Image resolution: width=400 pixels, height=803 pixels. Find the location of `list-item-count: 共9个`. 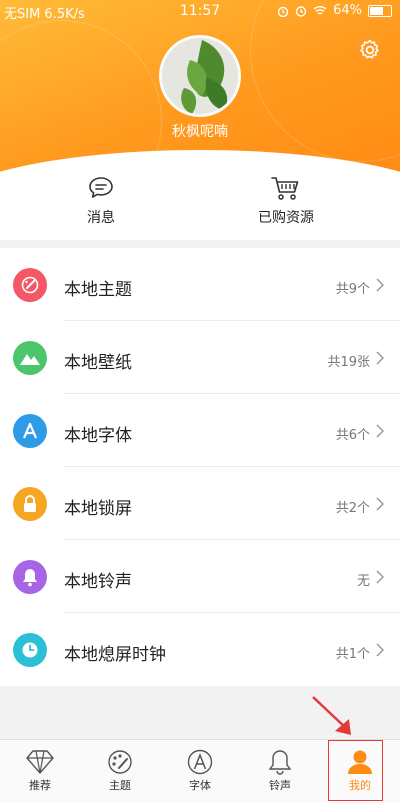

list-item-count: 共9个 is located at coordinates (352, 289).